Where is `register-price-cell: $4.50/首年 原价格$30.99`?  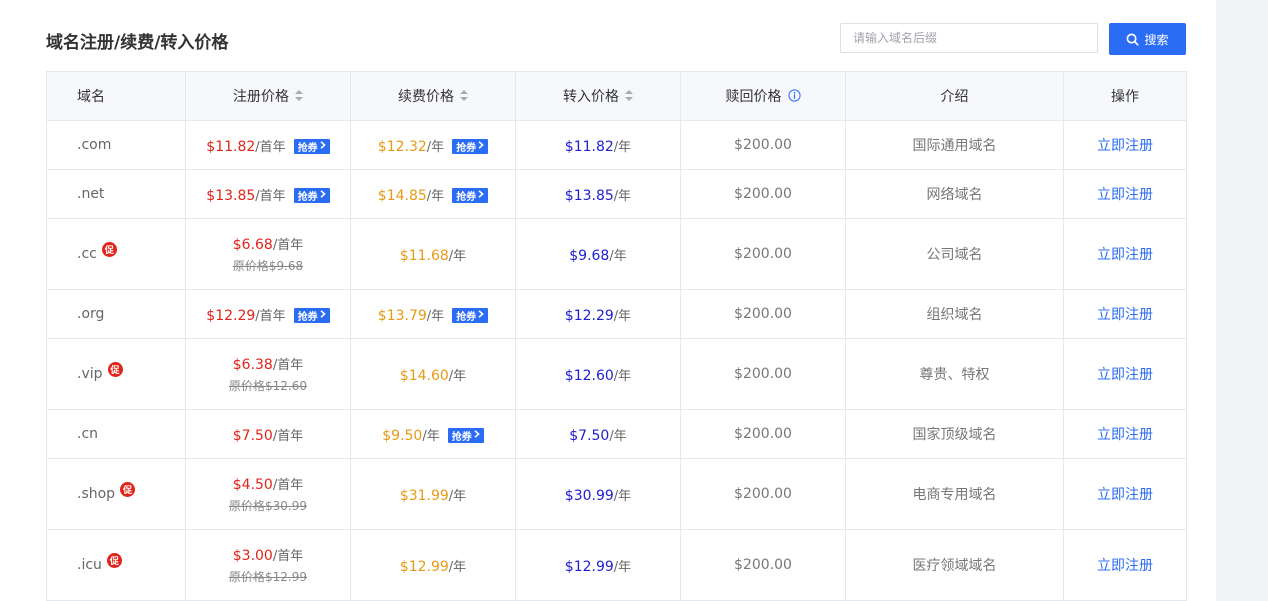
register-price-cell: $4.50/首年 原价格$30.99 is located at coordinates (268, 494).